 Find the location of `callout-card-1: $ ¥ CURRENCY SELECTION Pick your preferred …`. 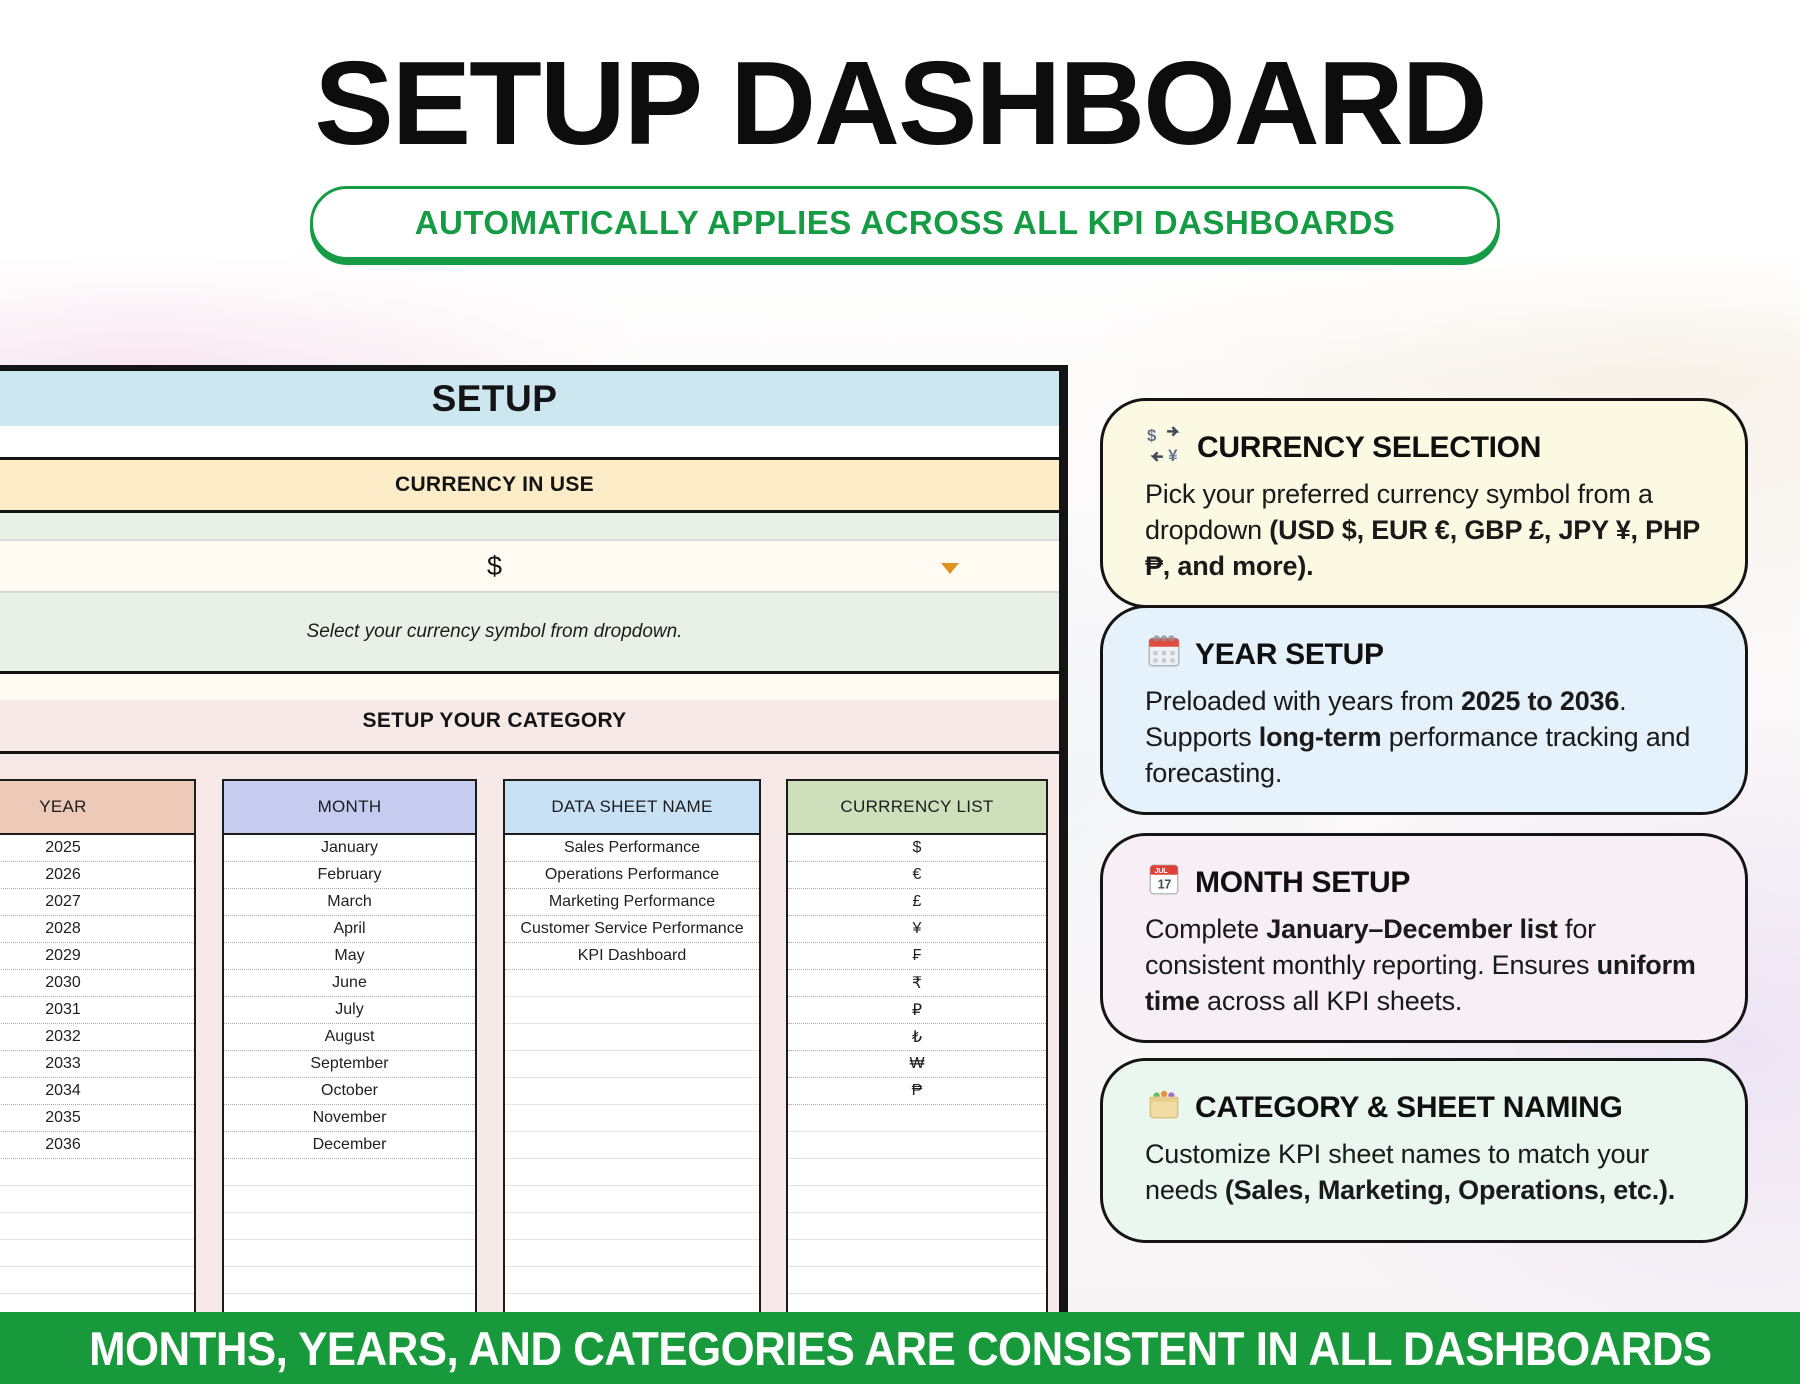

callout-card-1: $ ¥ CURRENCY SELECTION Pick your preferred … is located at coordinates (1424, 503).